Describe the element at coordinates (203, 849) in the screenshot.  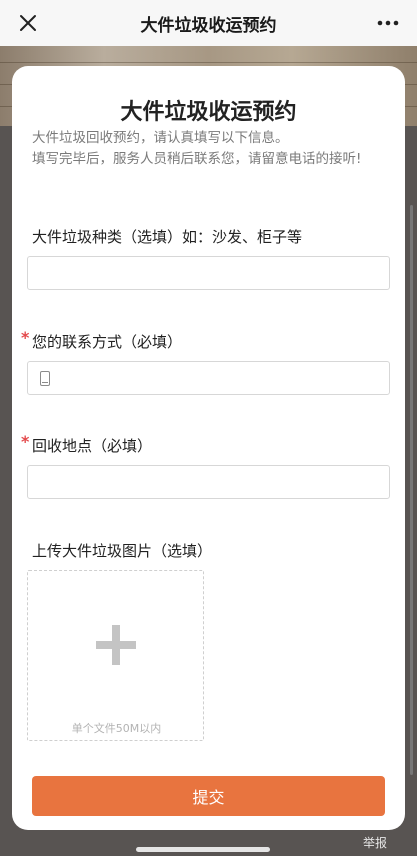
I see `home-indicator` at that location.